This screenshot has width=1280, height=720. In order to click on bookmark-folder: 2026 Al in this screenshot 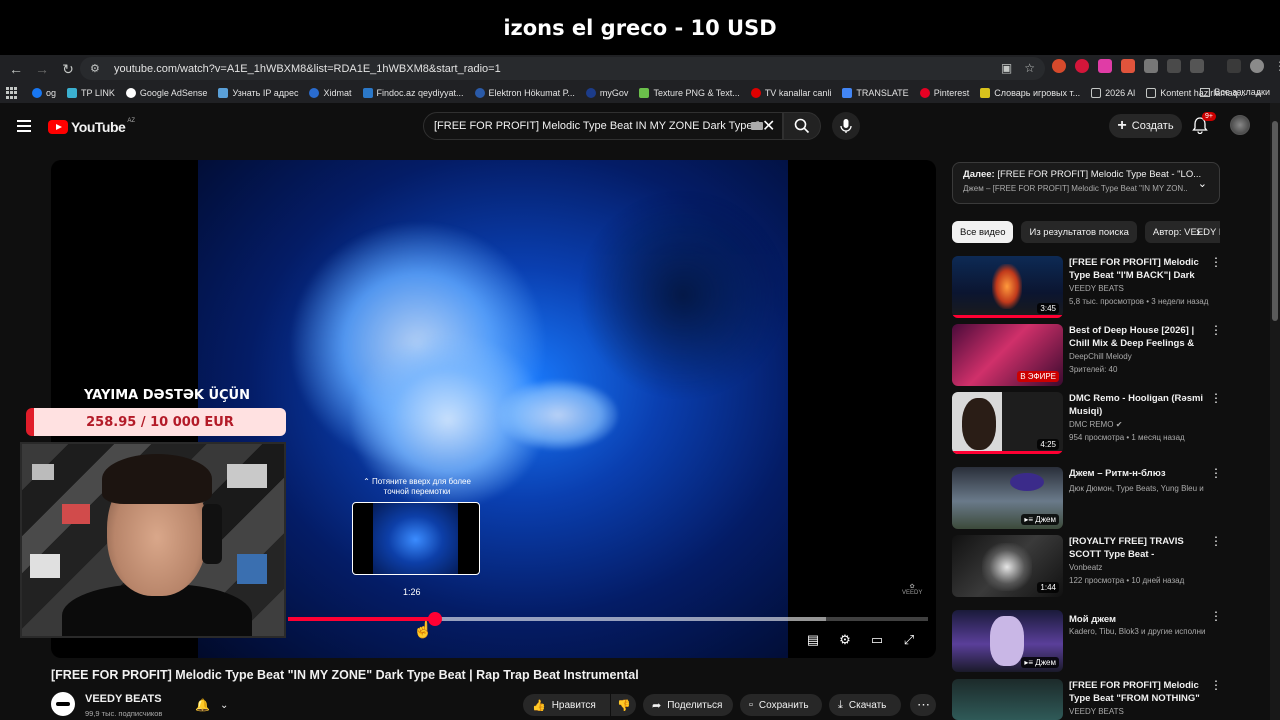, I will do `click(1113, 93)`.